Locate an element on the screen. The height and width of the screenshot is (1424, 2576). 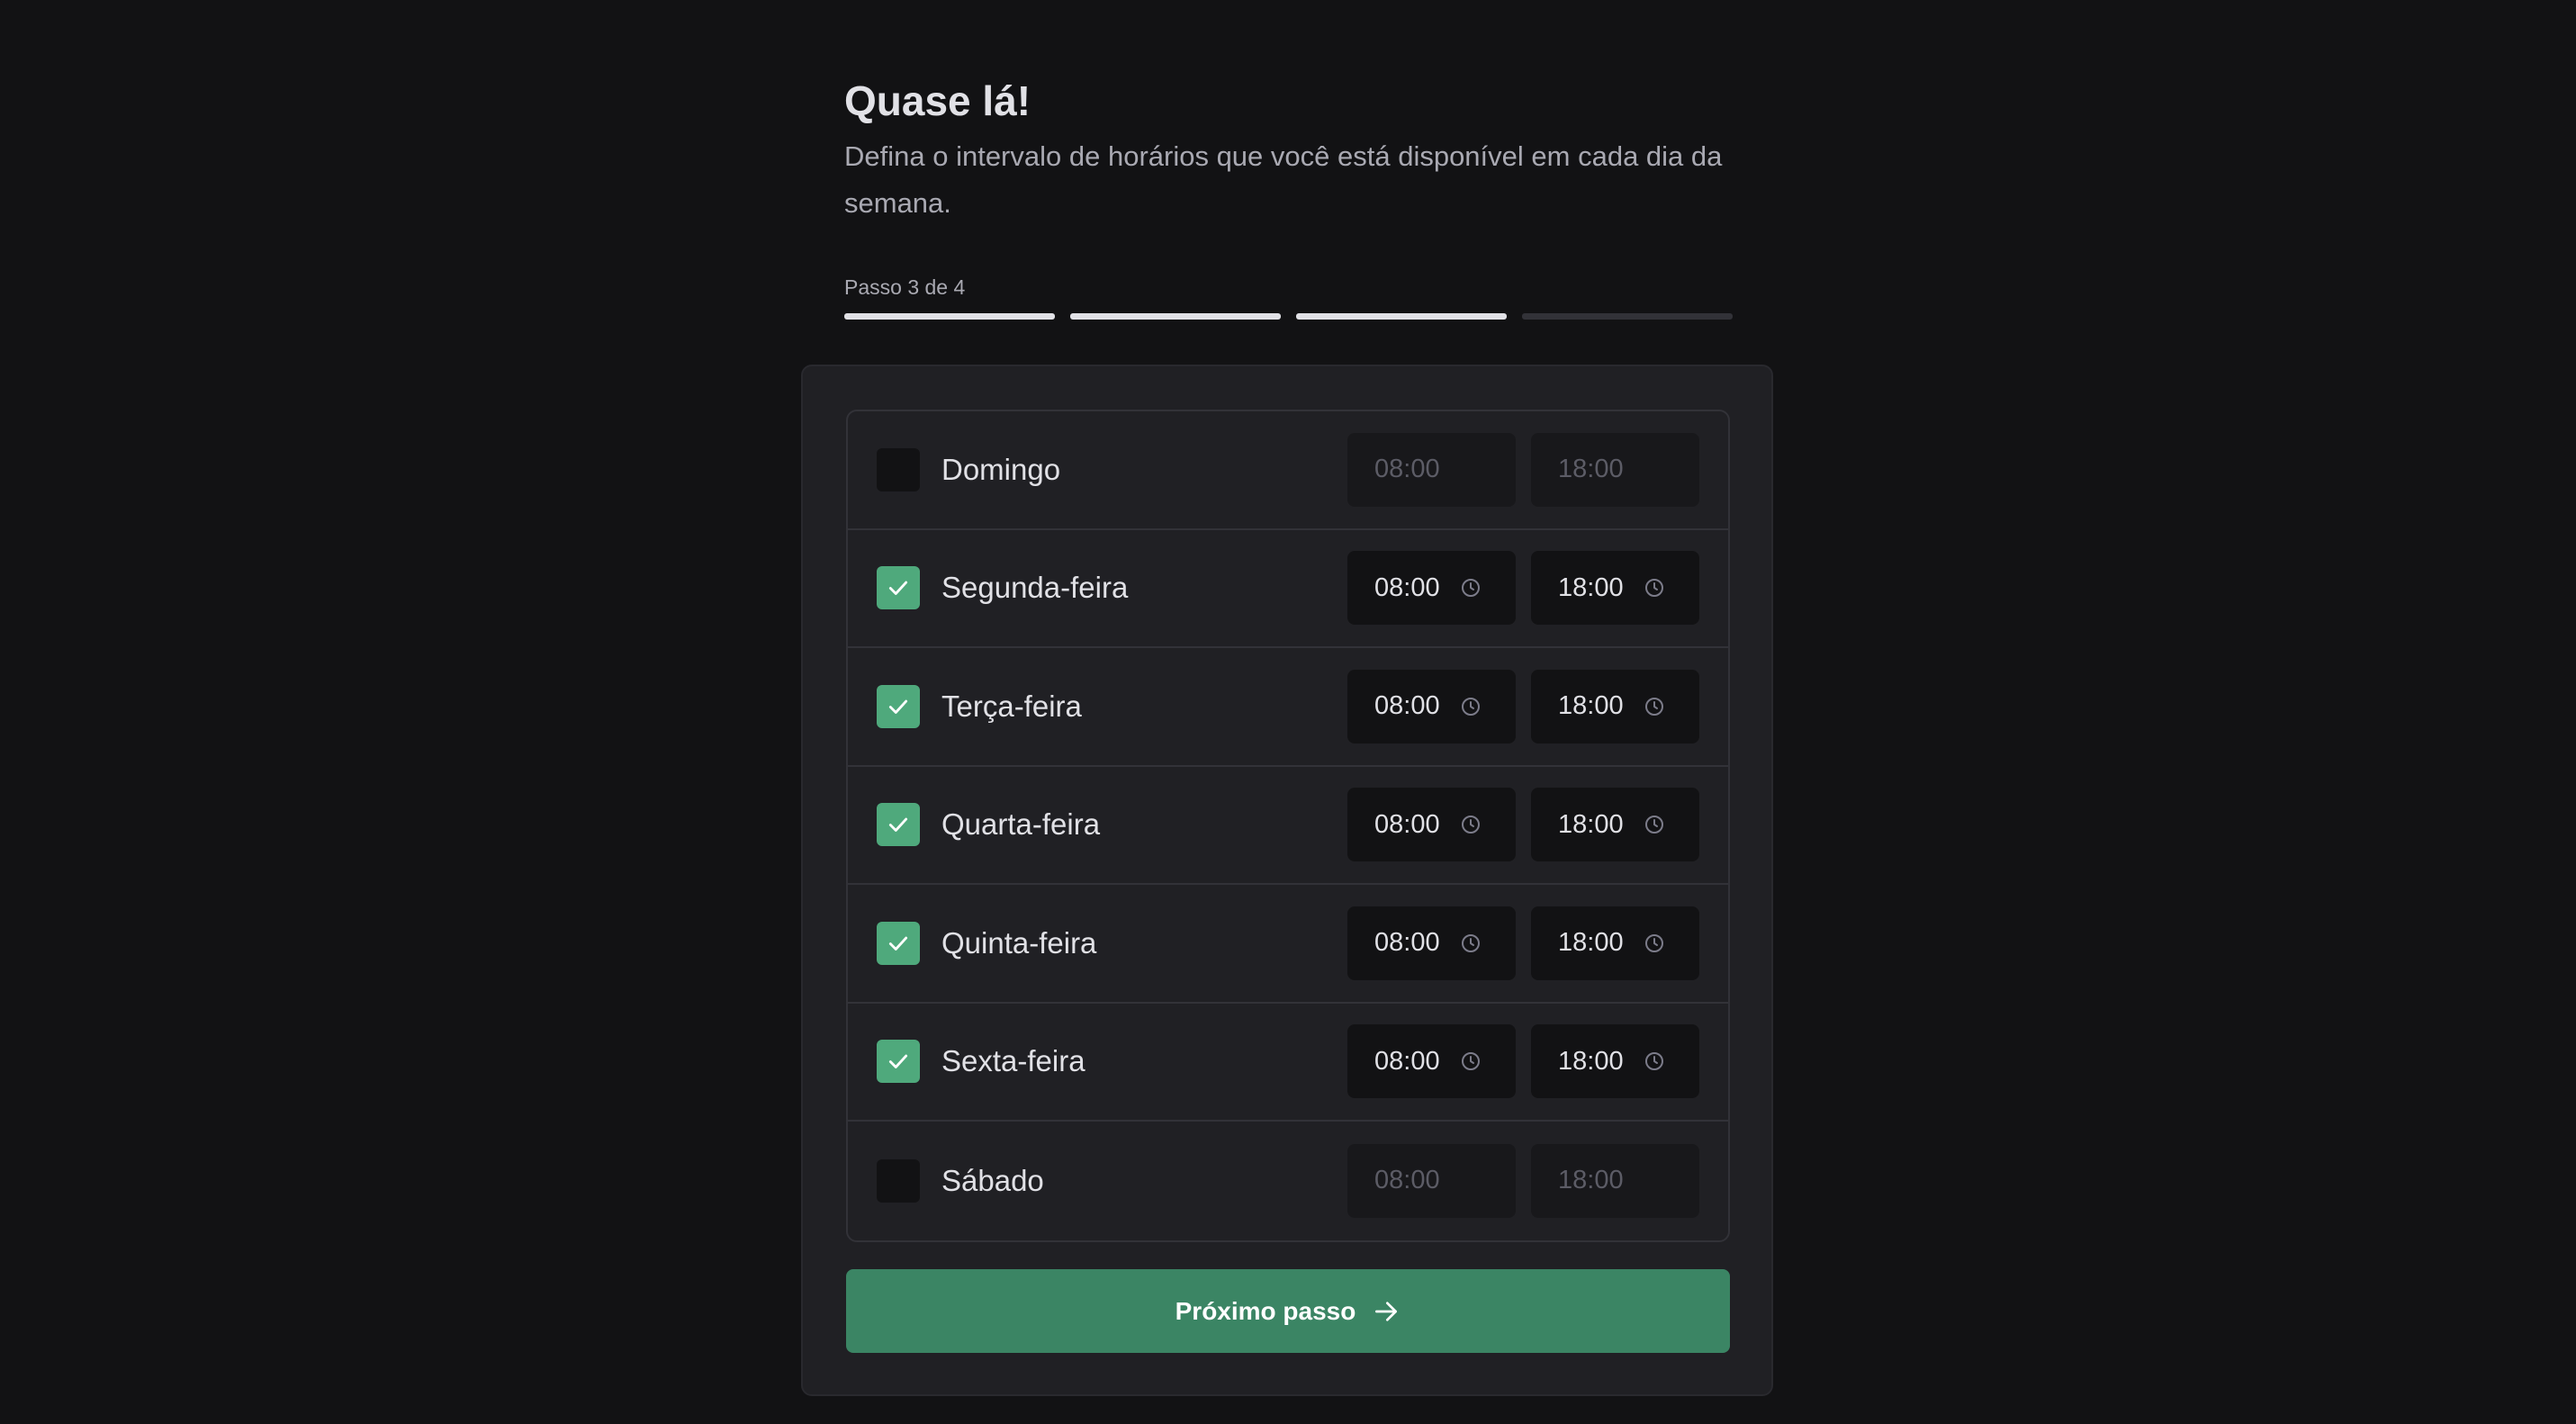
day-label: Quinta-feira is located at coordinates (1019, 942).